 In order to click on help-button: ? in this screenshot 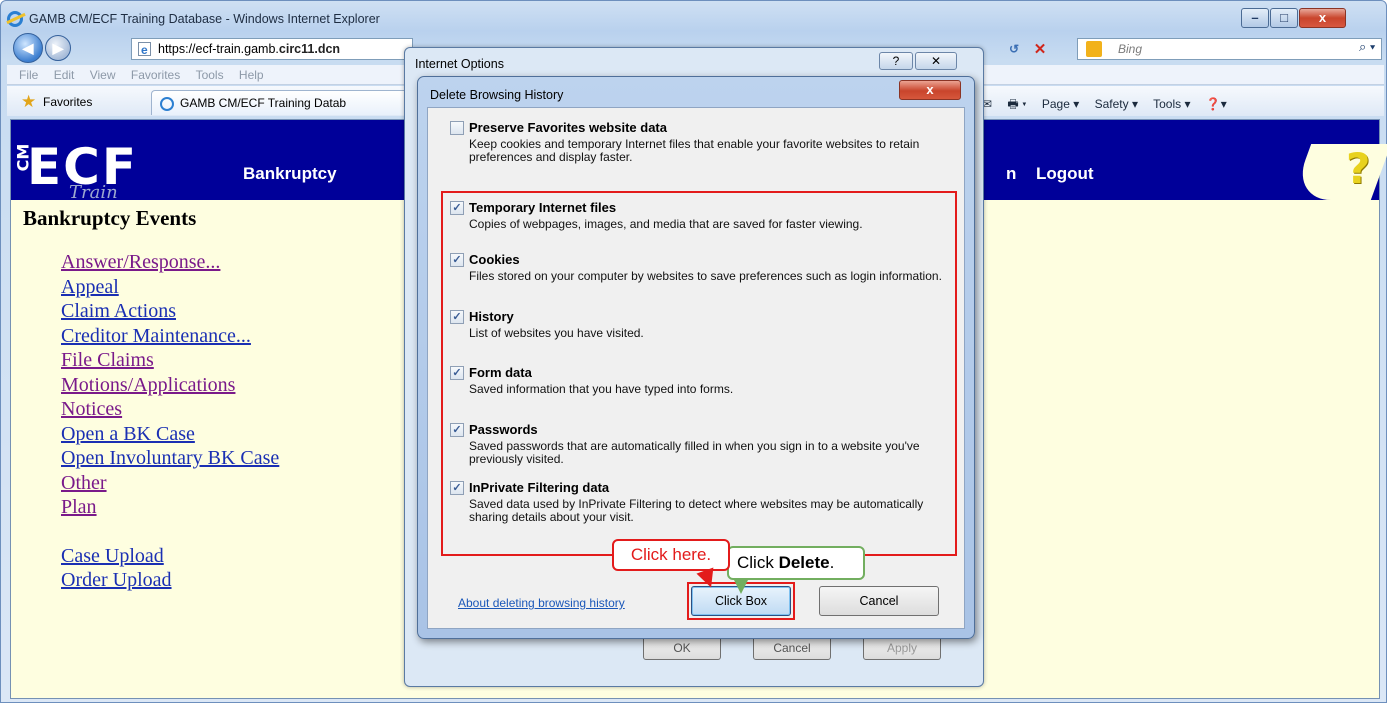, I will do `click(896, 61)`.